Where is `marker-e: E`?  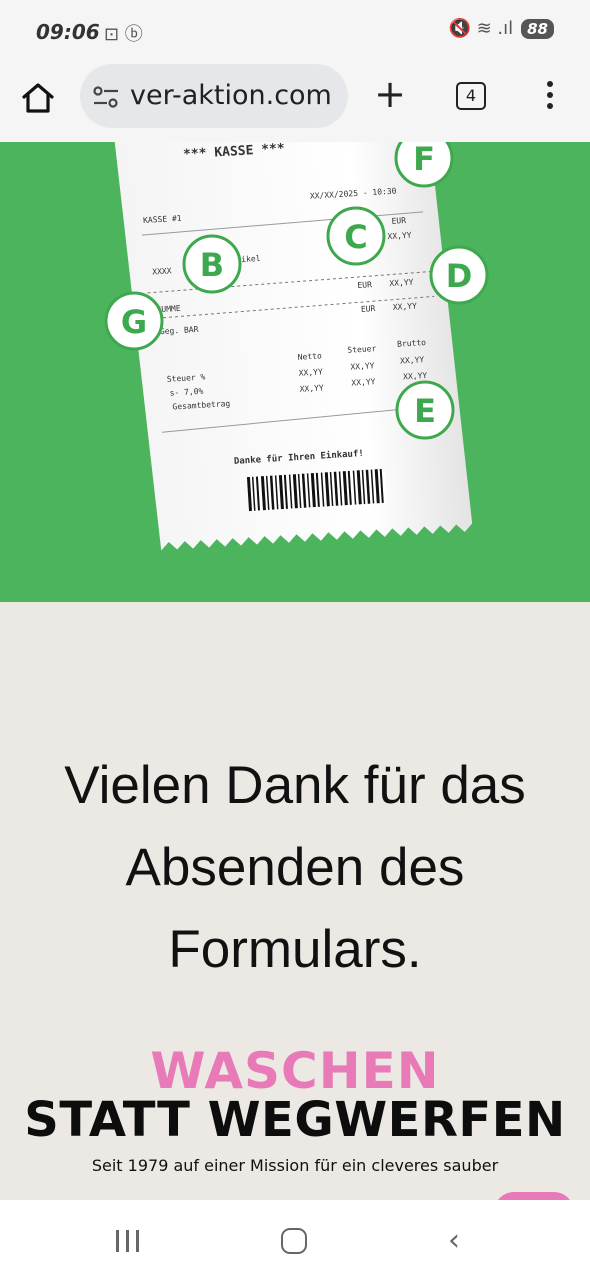
marker-e: E is located at coordinates (425, 410).